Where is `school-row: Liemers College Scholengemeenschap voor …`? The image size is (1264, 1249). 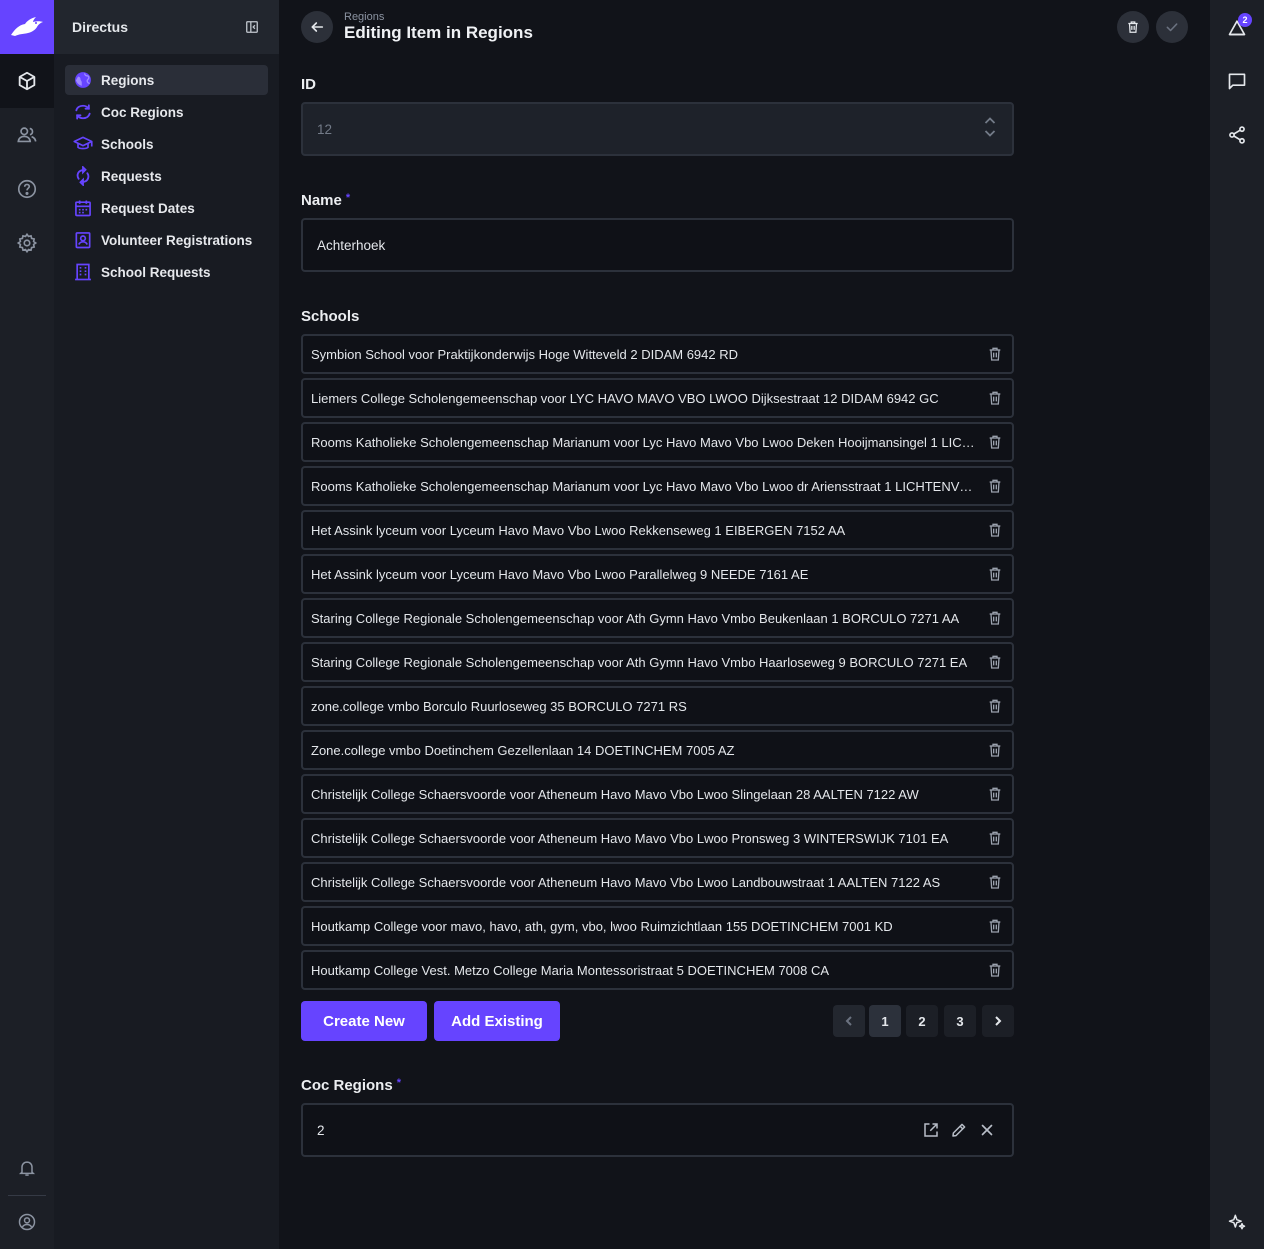 school-row: Liemers College Scholengemeenschap voor … is located at coordinates (657, 398).